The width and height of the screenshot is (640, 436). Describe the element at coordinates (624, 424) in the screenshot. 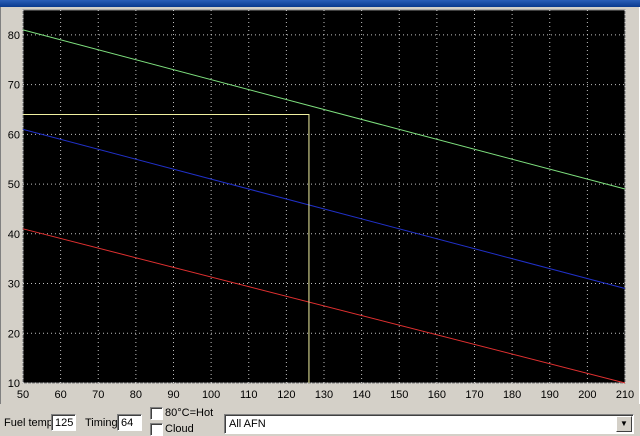

I see `chevron-down-icon: ▼` at that location.